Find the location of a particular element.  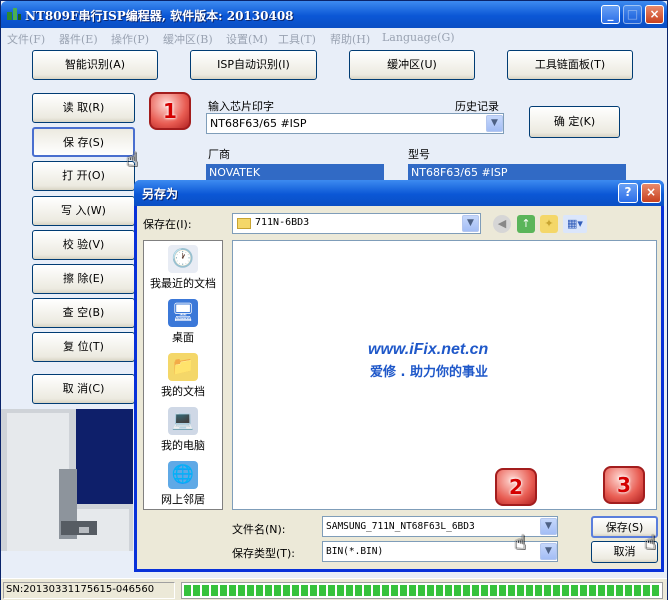

save-in-value: 711N-6BD3 is located at coordinates (282, 222).